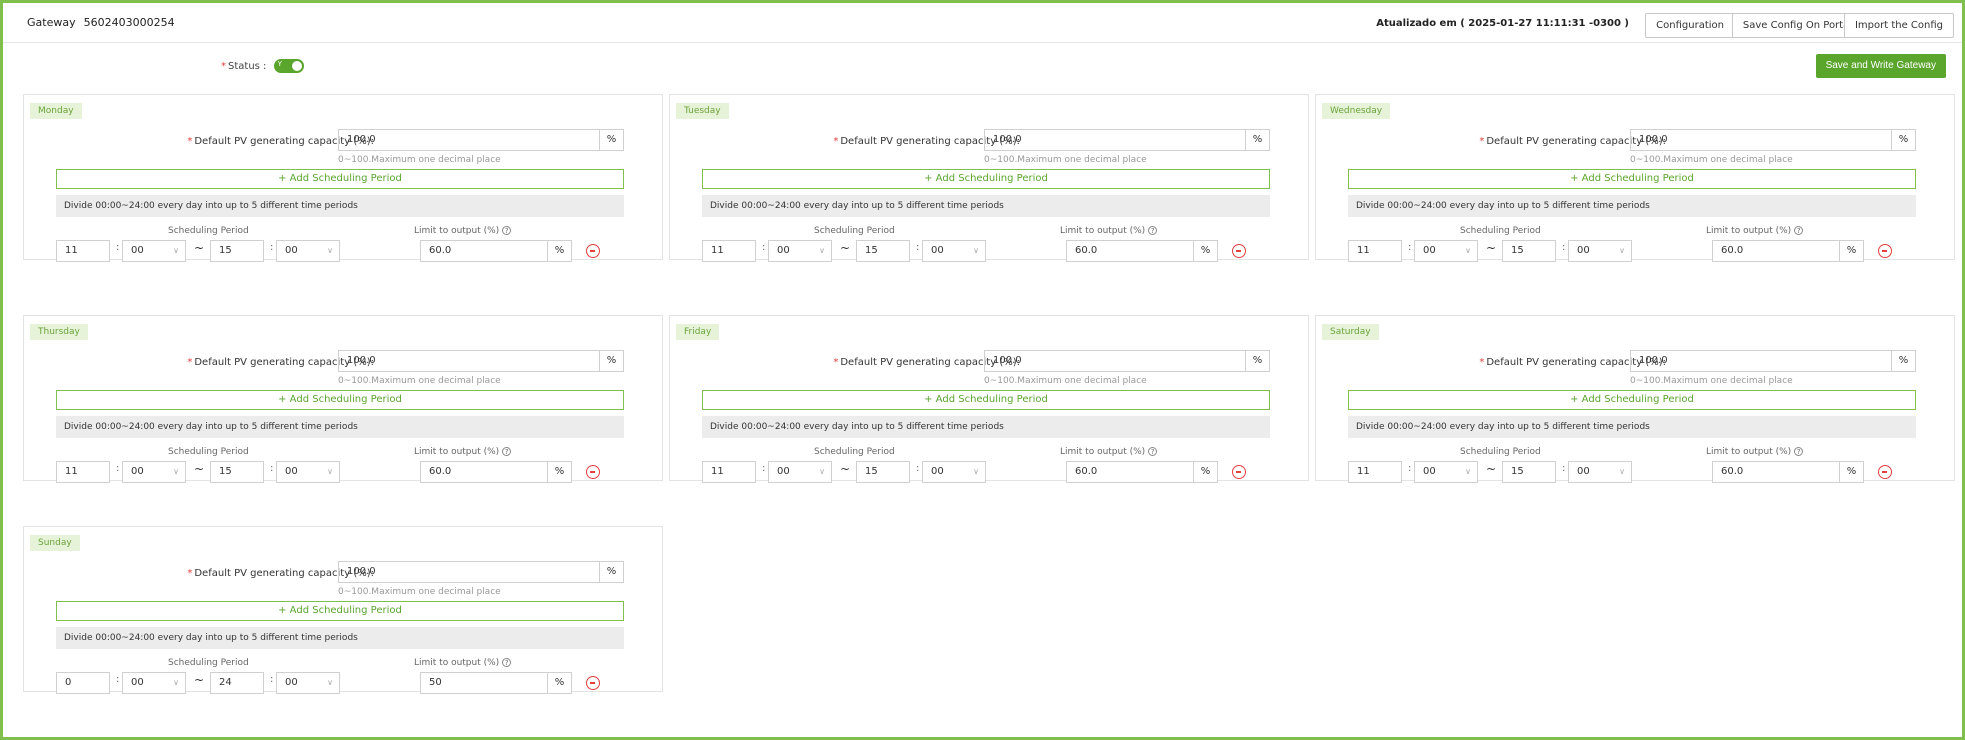 Image resolution: width=1965 pixels, height=740 pixels. Describe the element at coordinates (361, 571) in the screenshot. I see `capacity-value: 100.0` at that location.